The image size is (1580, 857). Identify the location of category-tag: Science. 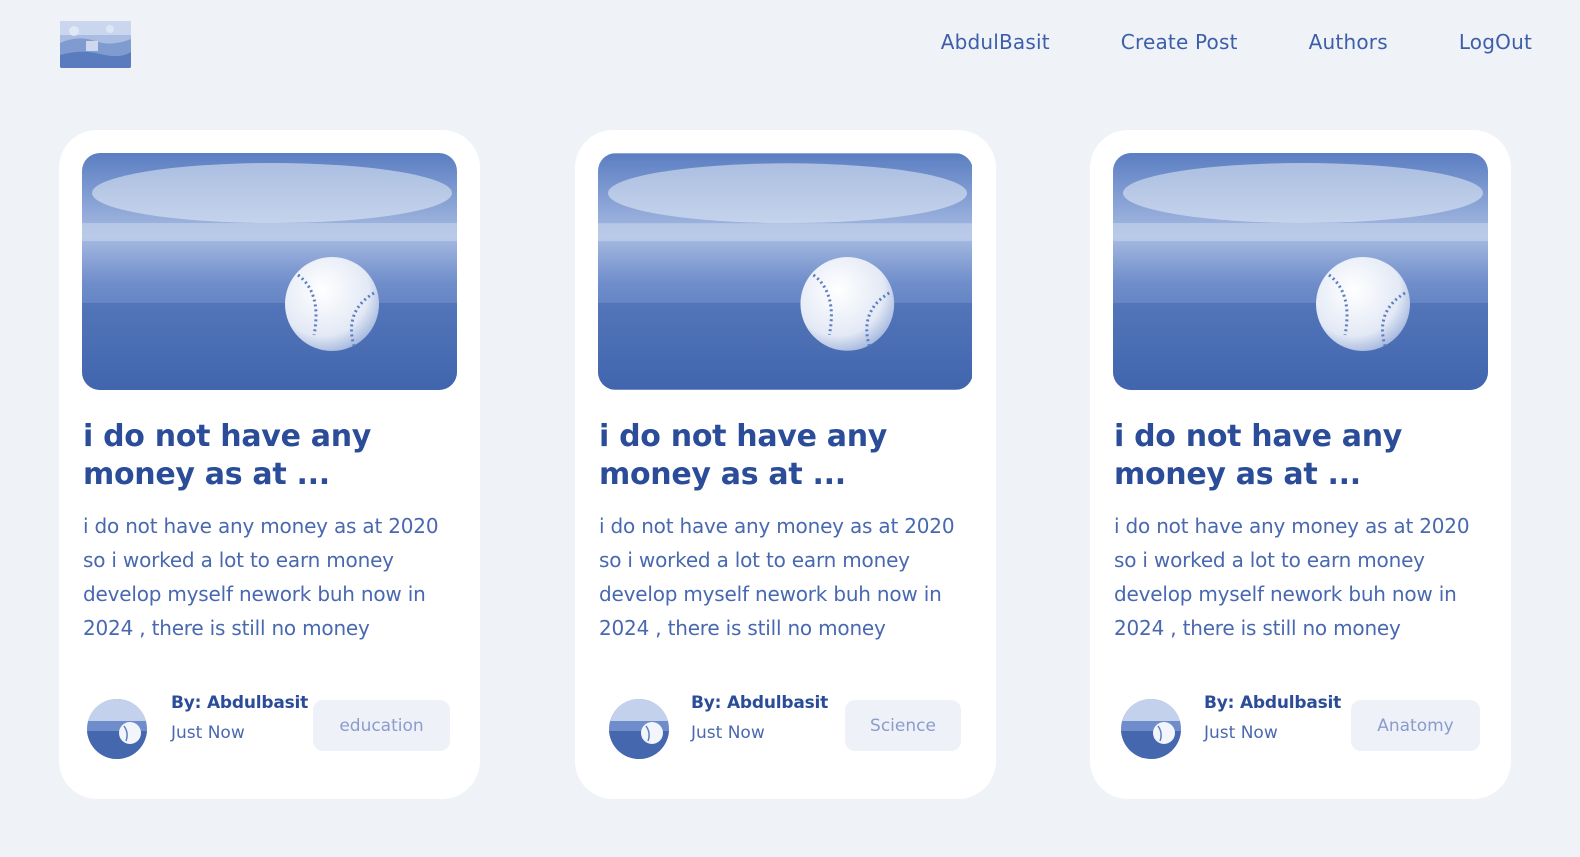
(903, 725).